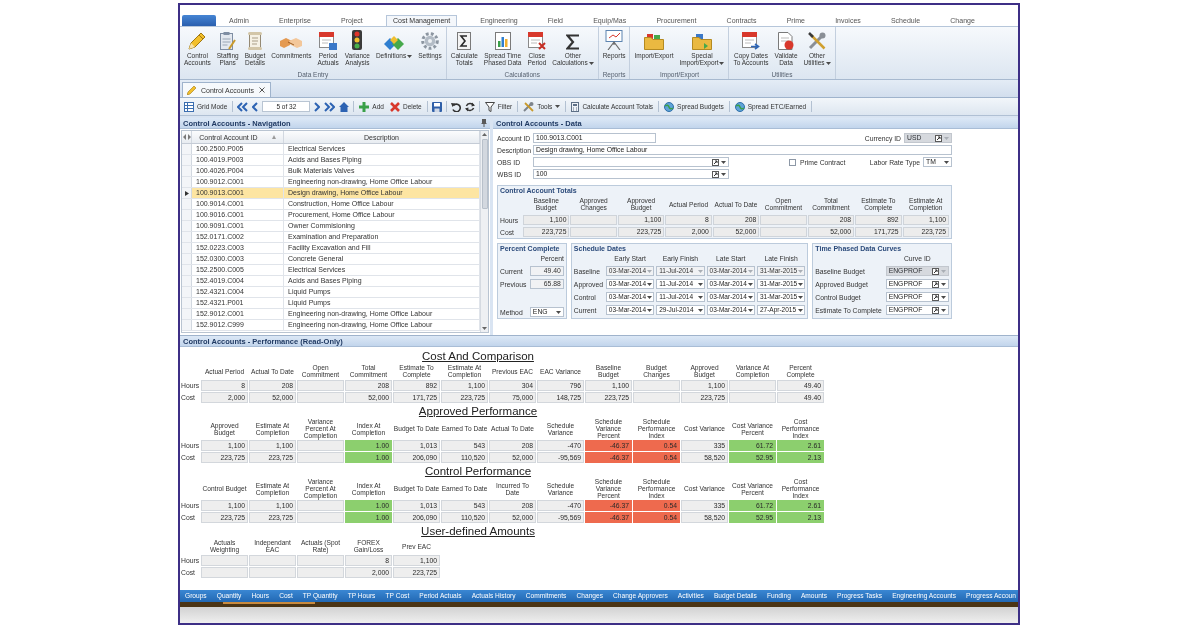 The width and height of the screenshot is (1200, 627). What do you see at coordinates (255, 106) in the screenshot?
I see `chevron-left-icon` at bounding box center [255, 106].